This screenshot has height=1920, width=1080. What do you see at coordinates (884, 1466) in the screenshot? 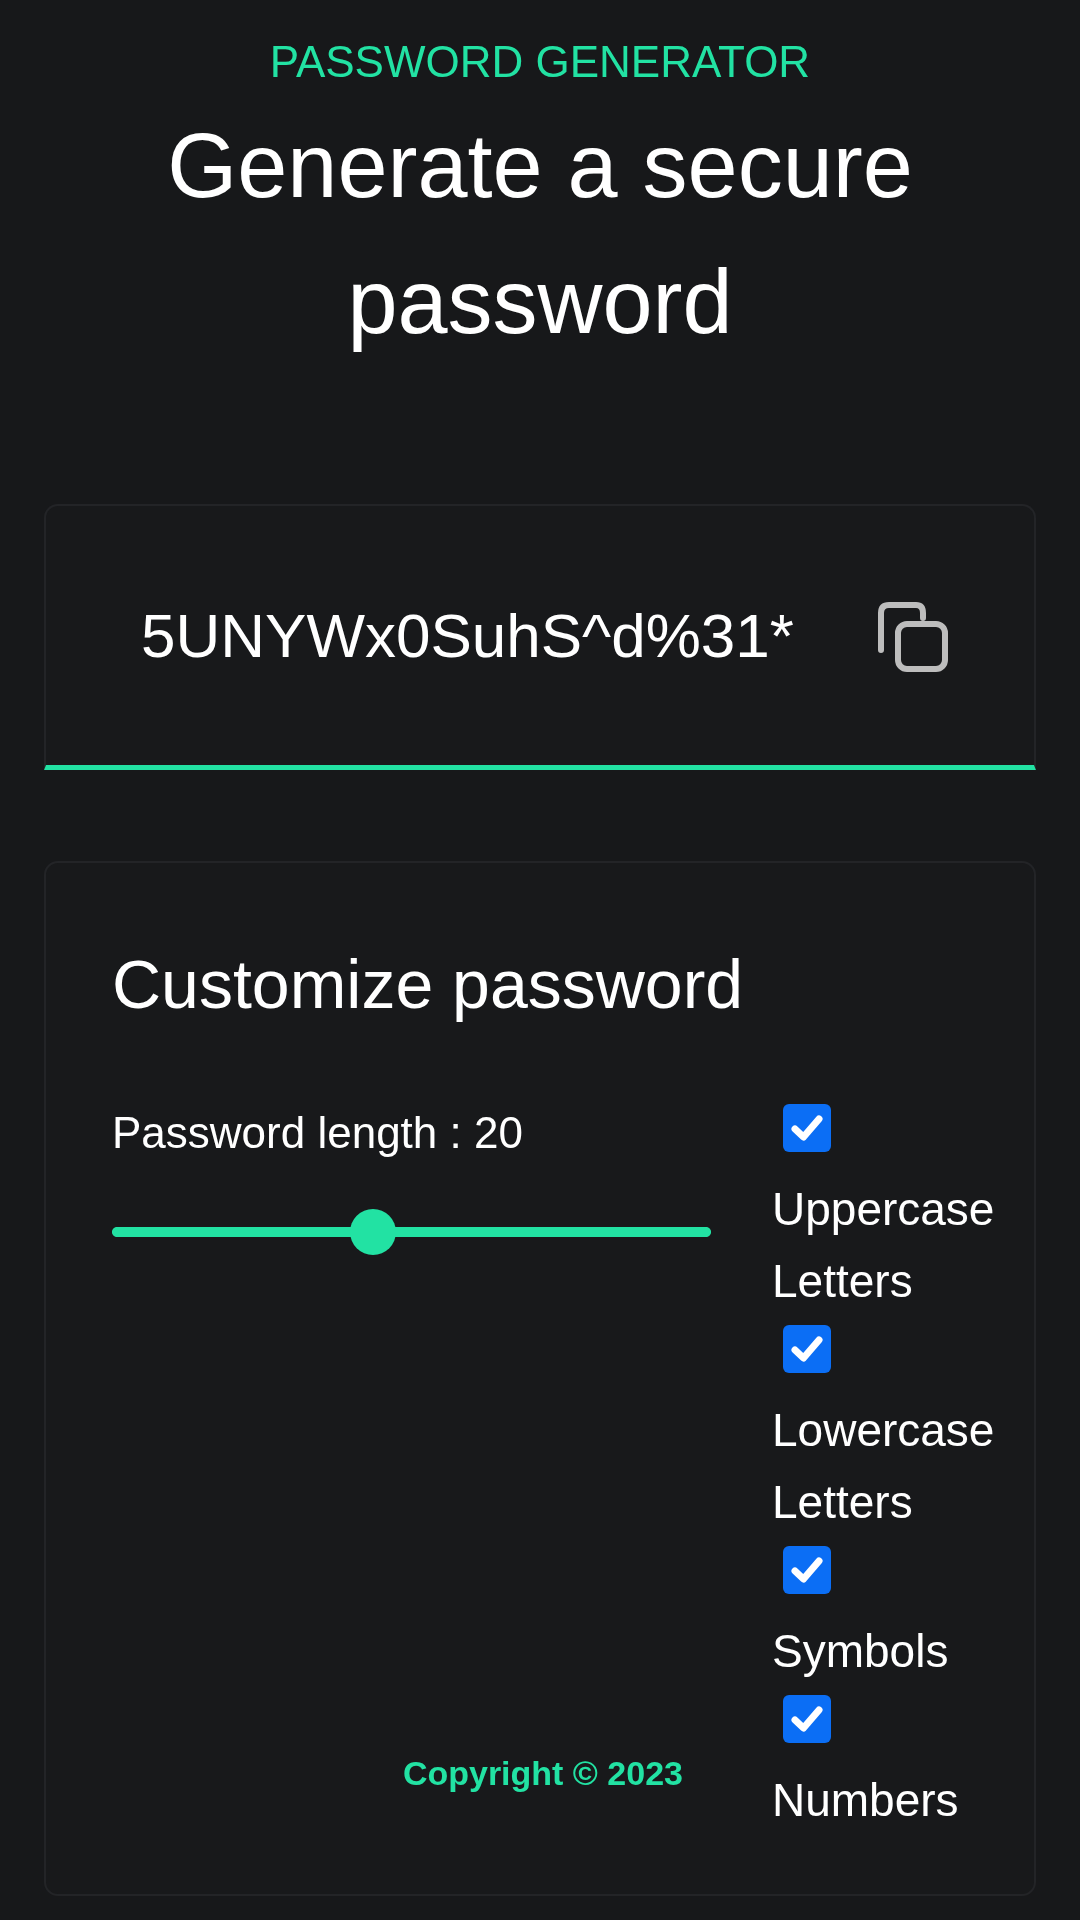
I see `checkbox-label: Lowercase Letters` at bounding box center [884, 1466].